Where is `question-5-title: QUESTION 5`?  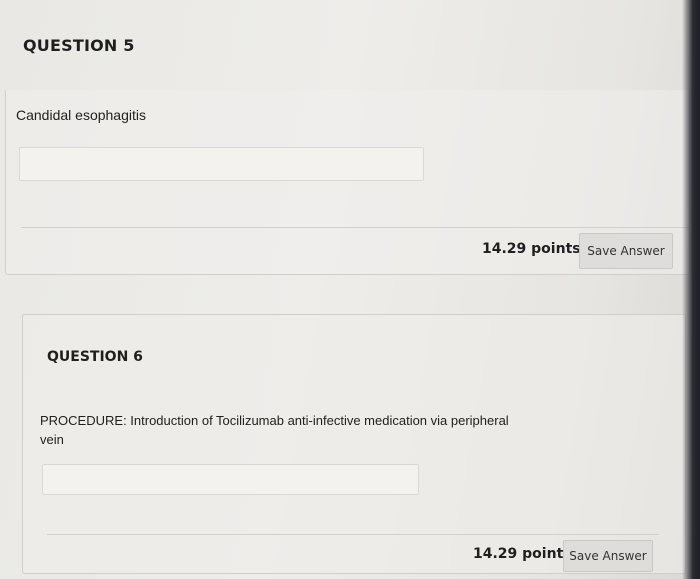
question-5-title: QUESTION 5 is located at coordinates (79, 45).